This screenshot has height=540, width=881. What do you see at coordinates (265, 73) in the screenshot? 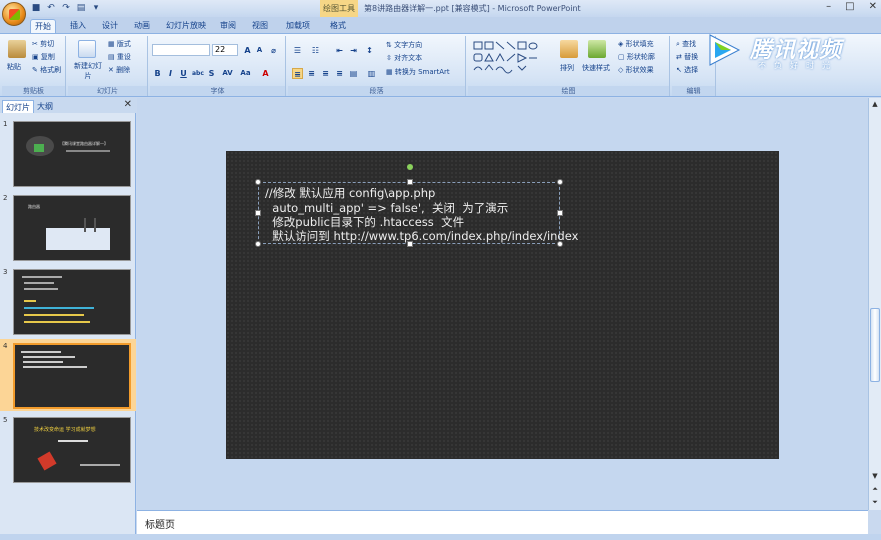
I see `font-color-icon: A` at bounding box center [265, 73].